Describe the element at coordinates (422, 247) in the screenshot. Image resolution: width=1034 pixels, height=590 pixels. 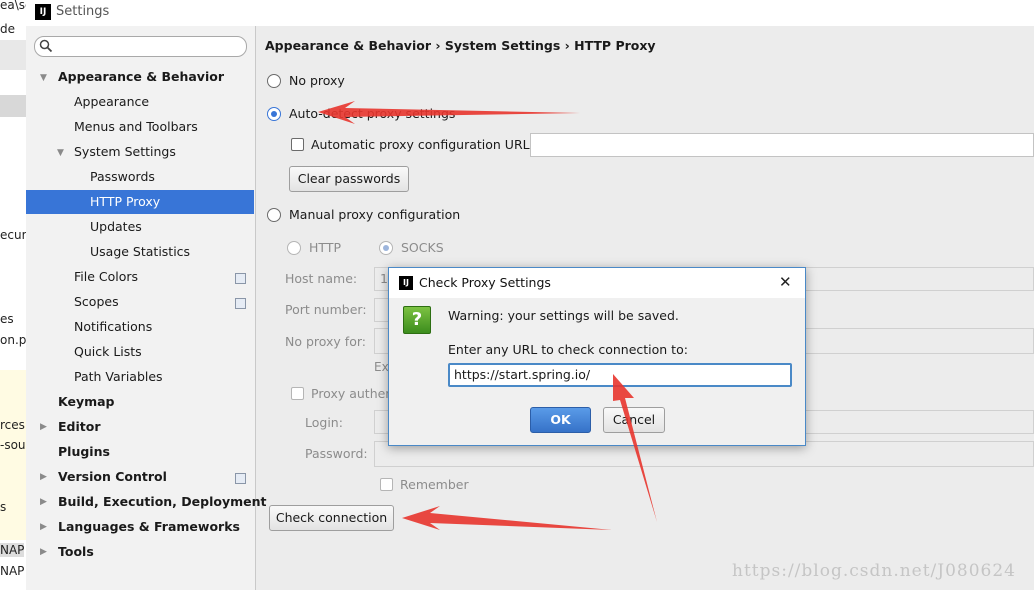
I see `socks-label: SOCKS` at that location.